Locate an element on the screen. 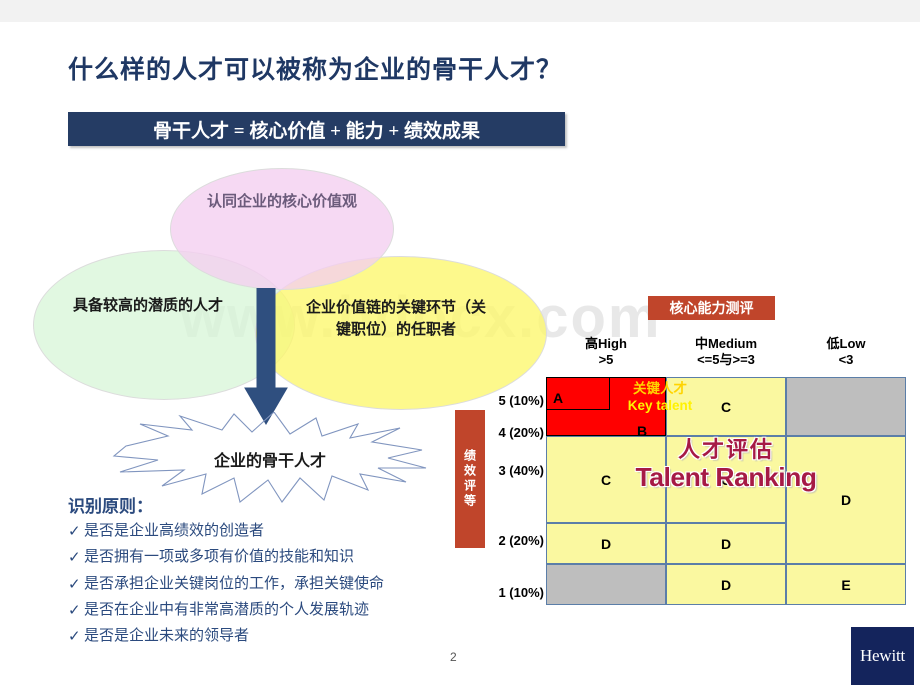 The image size is (920, 690). column-header-low-range: <3 is located at coordinates (846, 360).